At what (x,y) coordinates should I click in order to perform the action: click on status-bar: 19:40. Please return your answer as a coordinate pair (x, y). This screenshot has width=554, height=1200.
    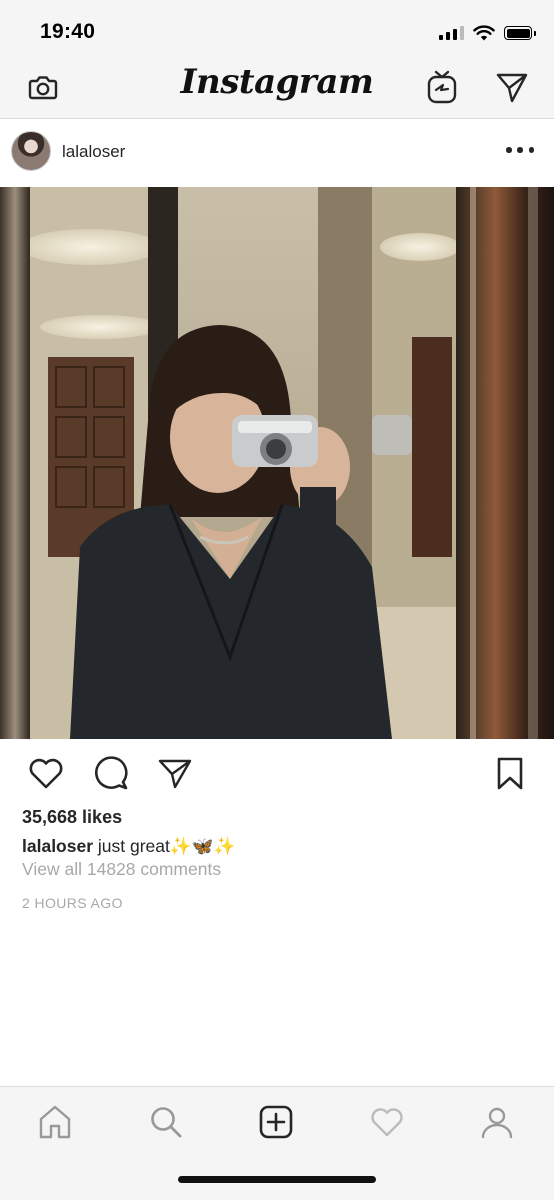
    Looking at the image, I should click on (277, 28).